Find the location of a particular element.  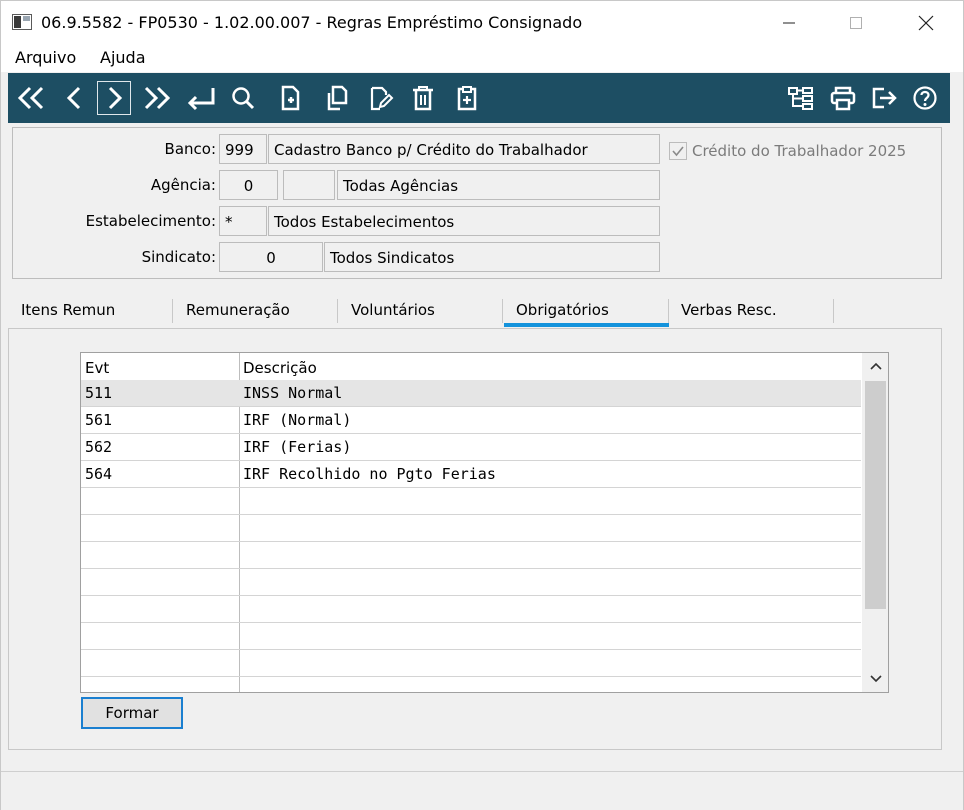

column-header-evt: Evt is located at coordinates (97, 368).